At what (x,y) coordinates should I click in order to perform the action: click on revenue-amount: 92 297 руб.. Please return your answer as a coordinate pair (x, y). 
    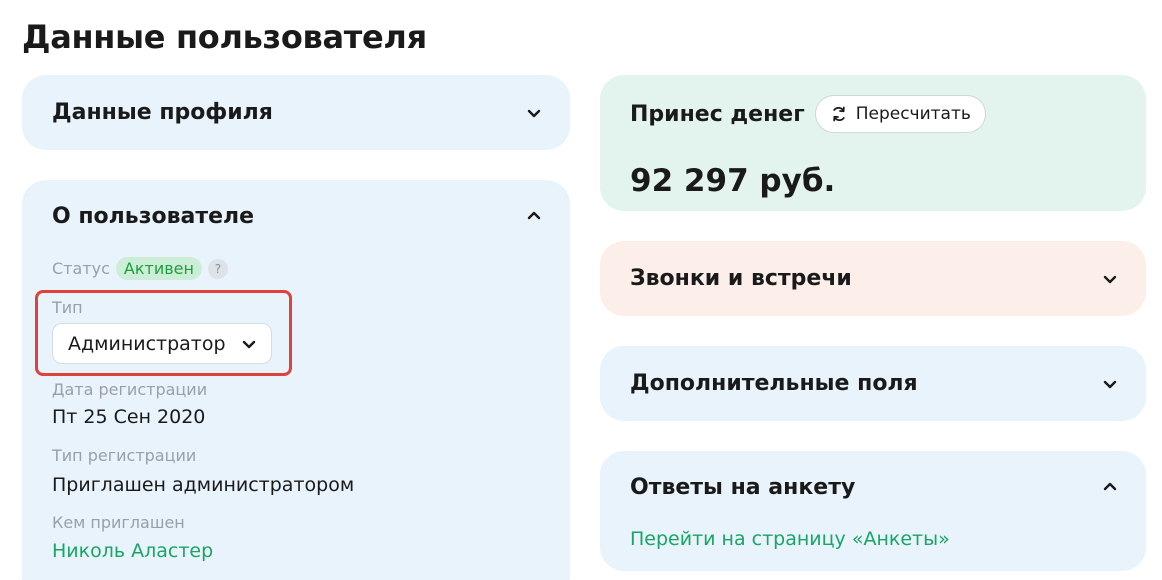
    Looking at the image, I should click on (733, 181).